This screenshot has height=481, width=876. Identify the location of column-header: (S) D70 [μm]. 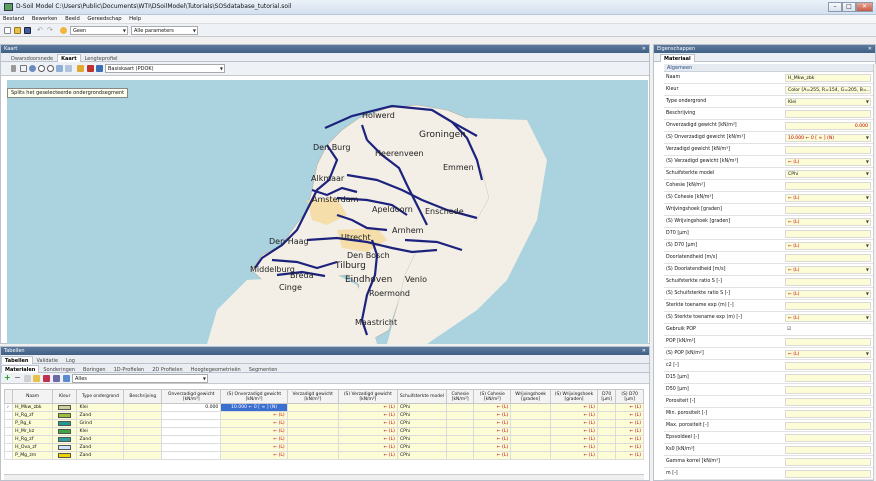
(629, 396).